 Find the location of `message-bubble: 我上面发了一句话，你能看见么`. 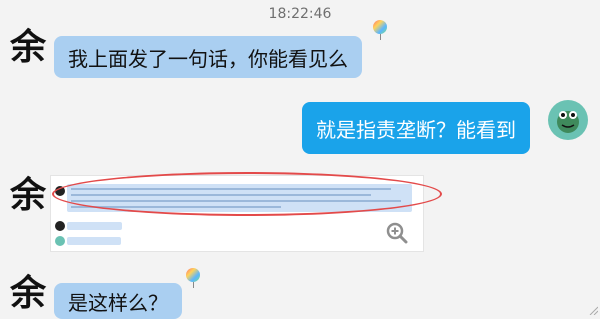

message-bubble: 我上面发了一句话，你能看见么 is located at coordinates (208, 57).